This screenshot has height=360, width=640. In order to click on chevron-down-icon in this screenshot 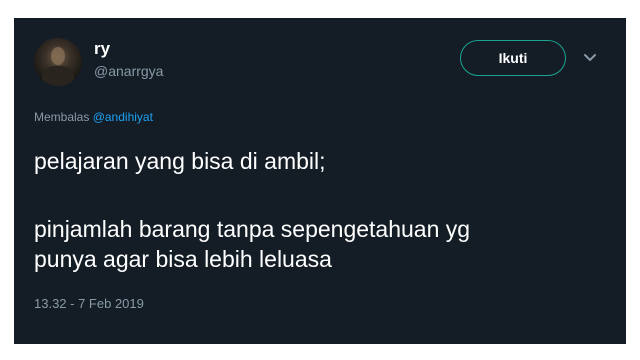, I will do `click(590, 58)`.